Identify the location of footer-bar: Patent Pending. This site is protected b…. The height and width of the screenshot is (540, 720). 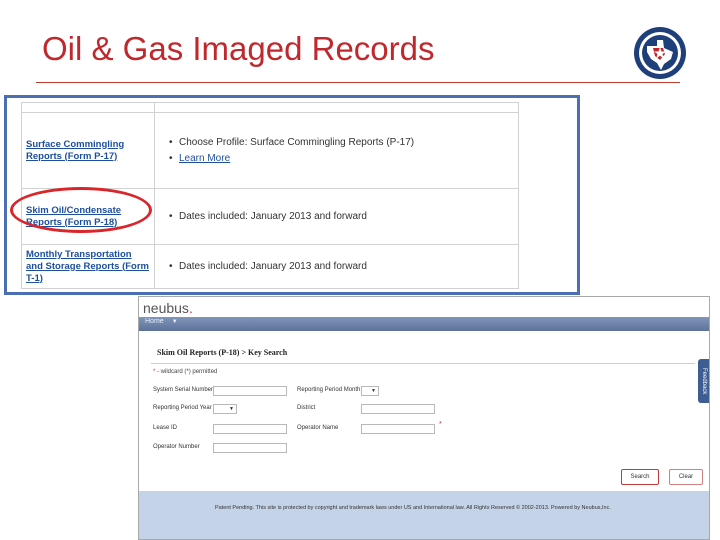
(424, 515).